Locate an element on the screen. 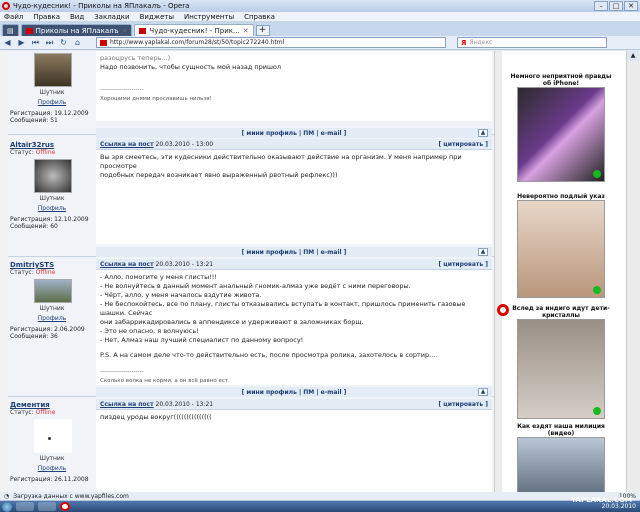 The width and height of the screenshot is (640, 512). post-username: Дементия is located at coordinates (52, 405).